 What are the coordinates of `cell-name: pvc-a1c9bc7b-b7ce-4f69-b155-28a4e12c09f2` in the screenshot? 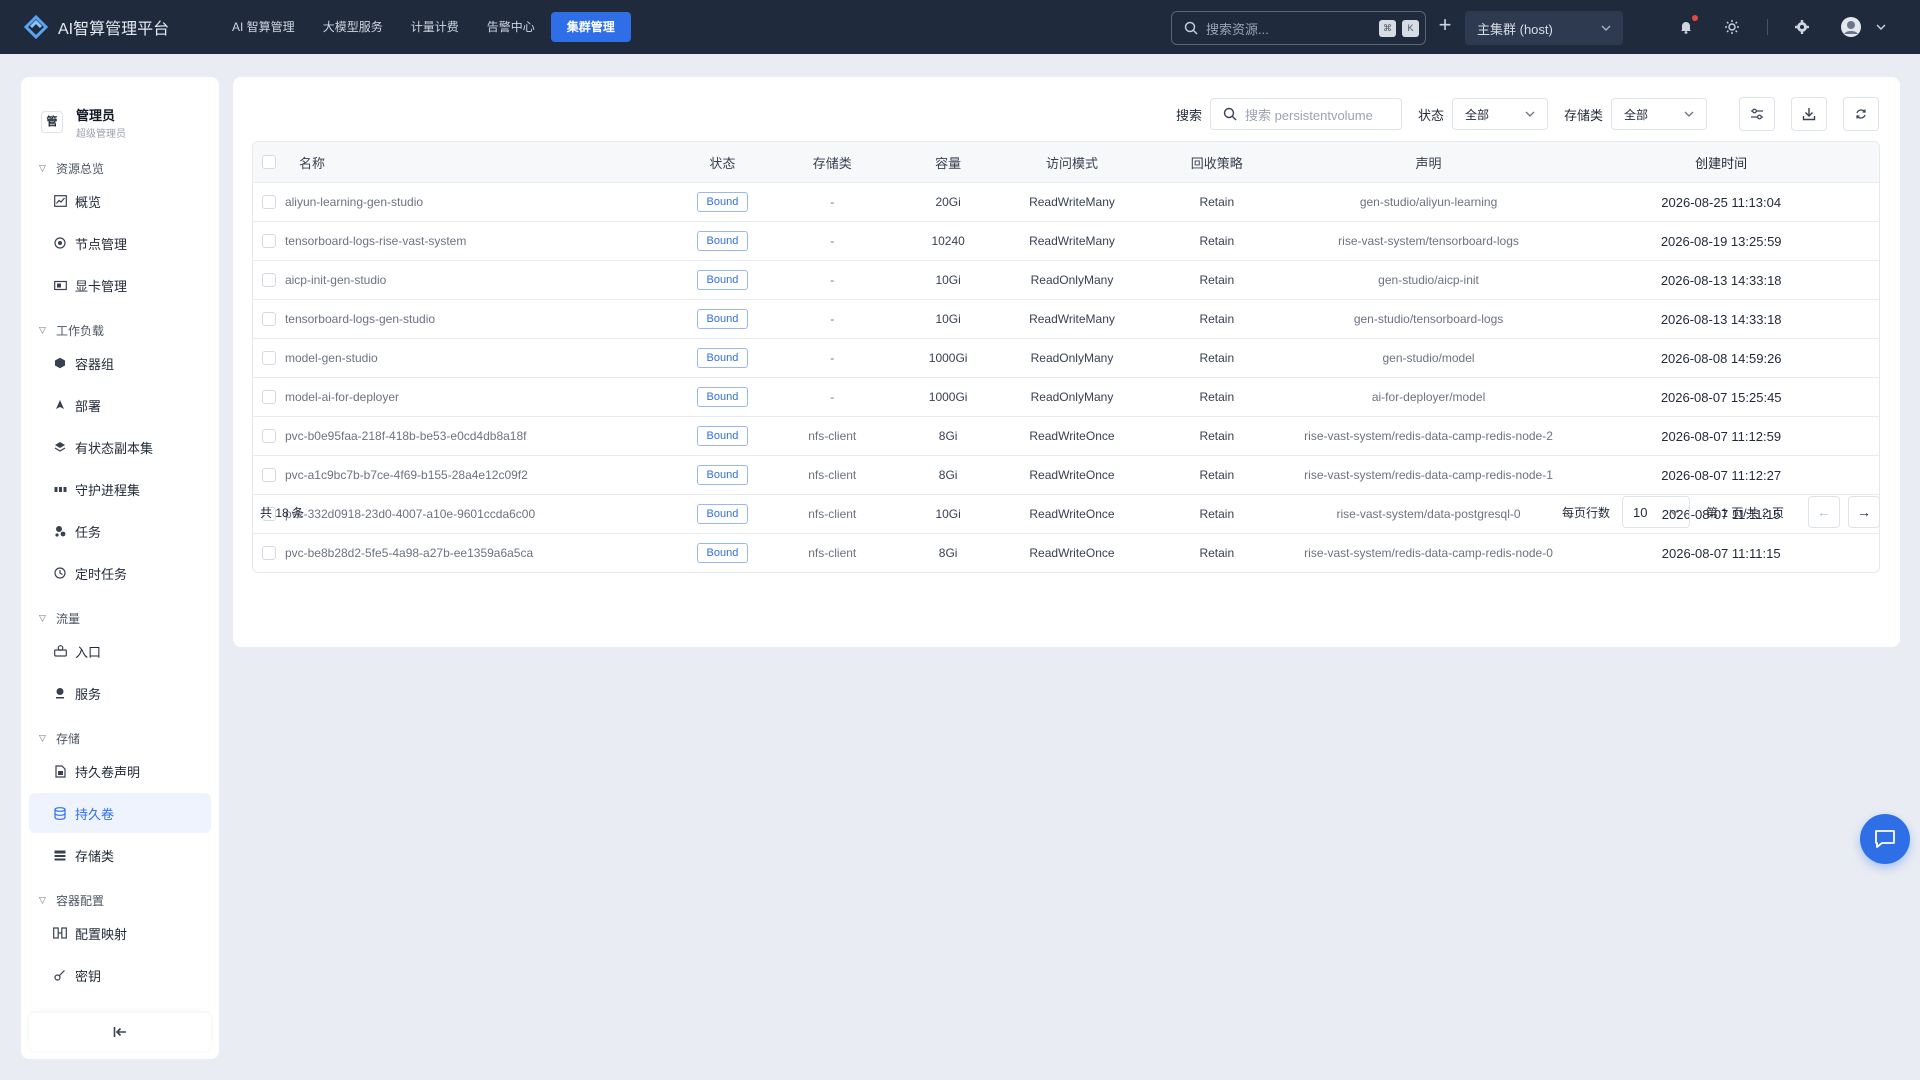 It's located at (479, 475).